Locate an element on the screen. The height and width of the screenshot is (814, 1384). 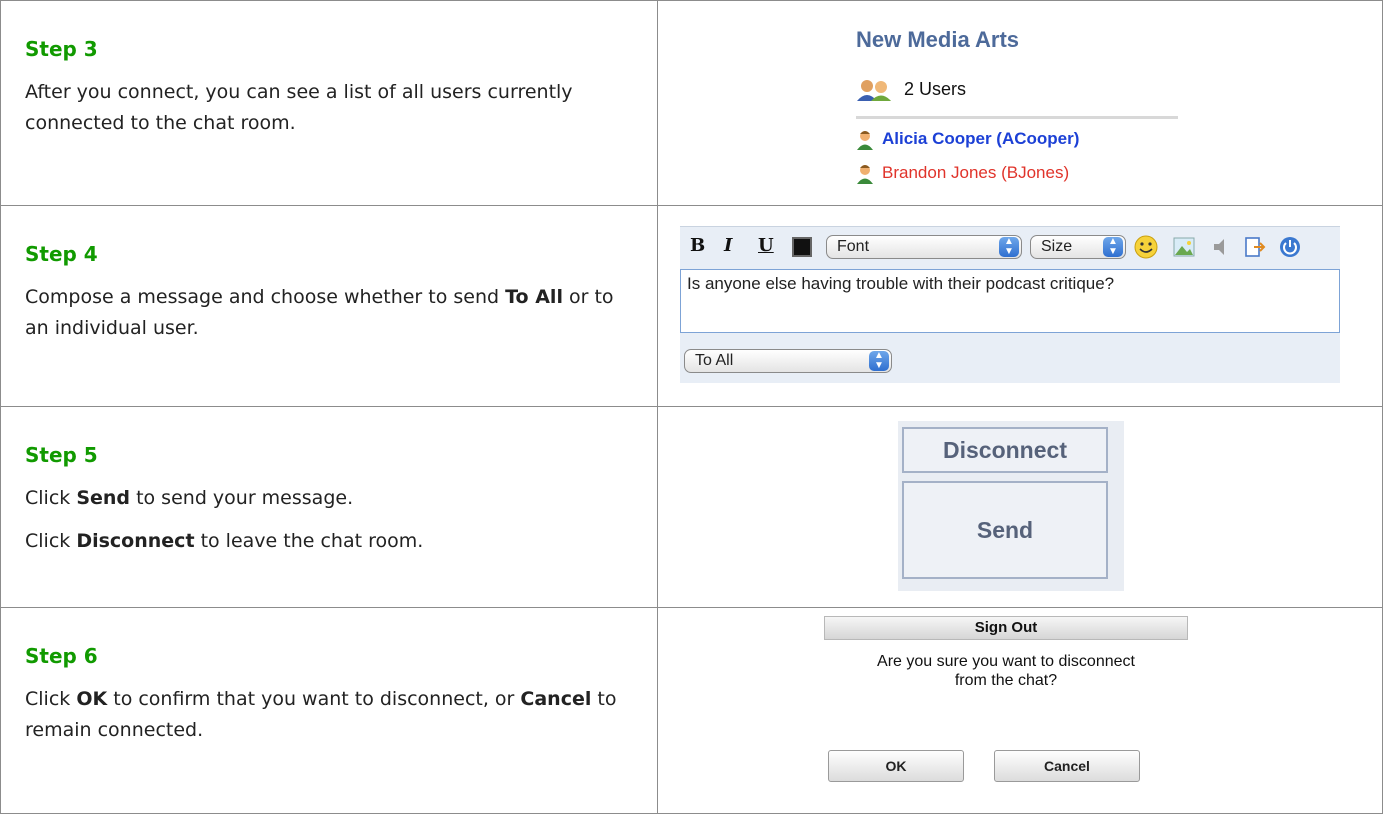
user-list-item: Brandon Jones (BJones) is located at coordinates (962, 173).